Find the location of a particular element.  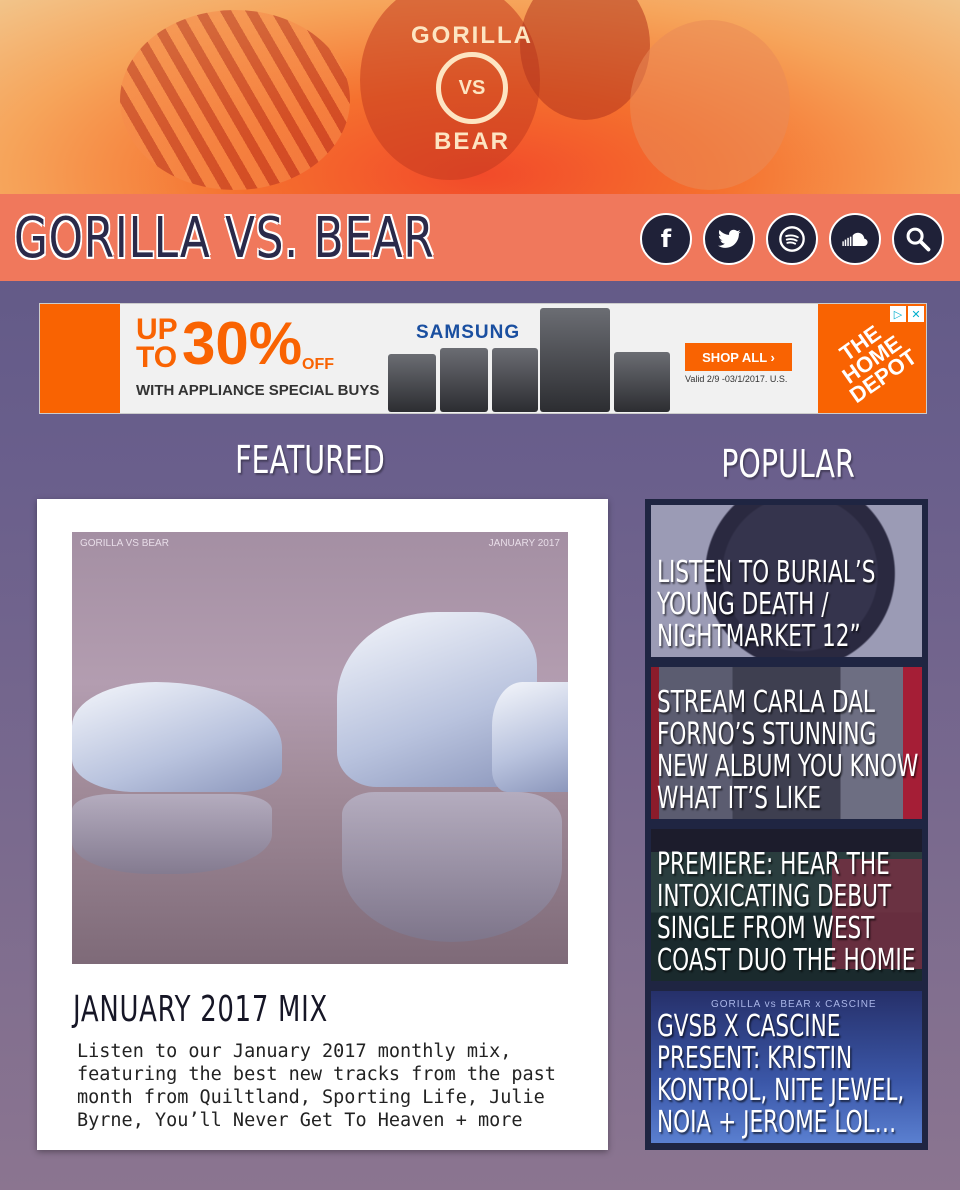

basketball-icon: VS is located at coordinates (472, 88).